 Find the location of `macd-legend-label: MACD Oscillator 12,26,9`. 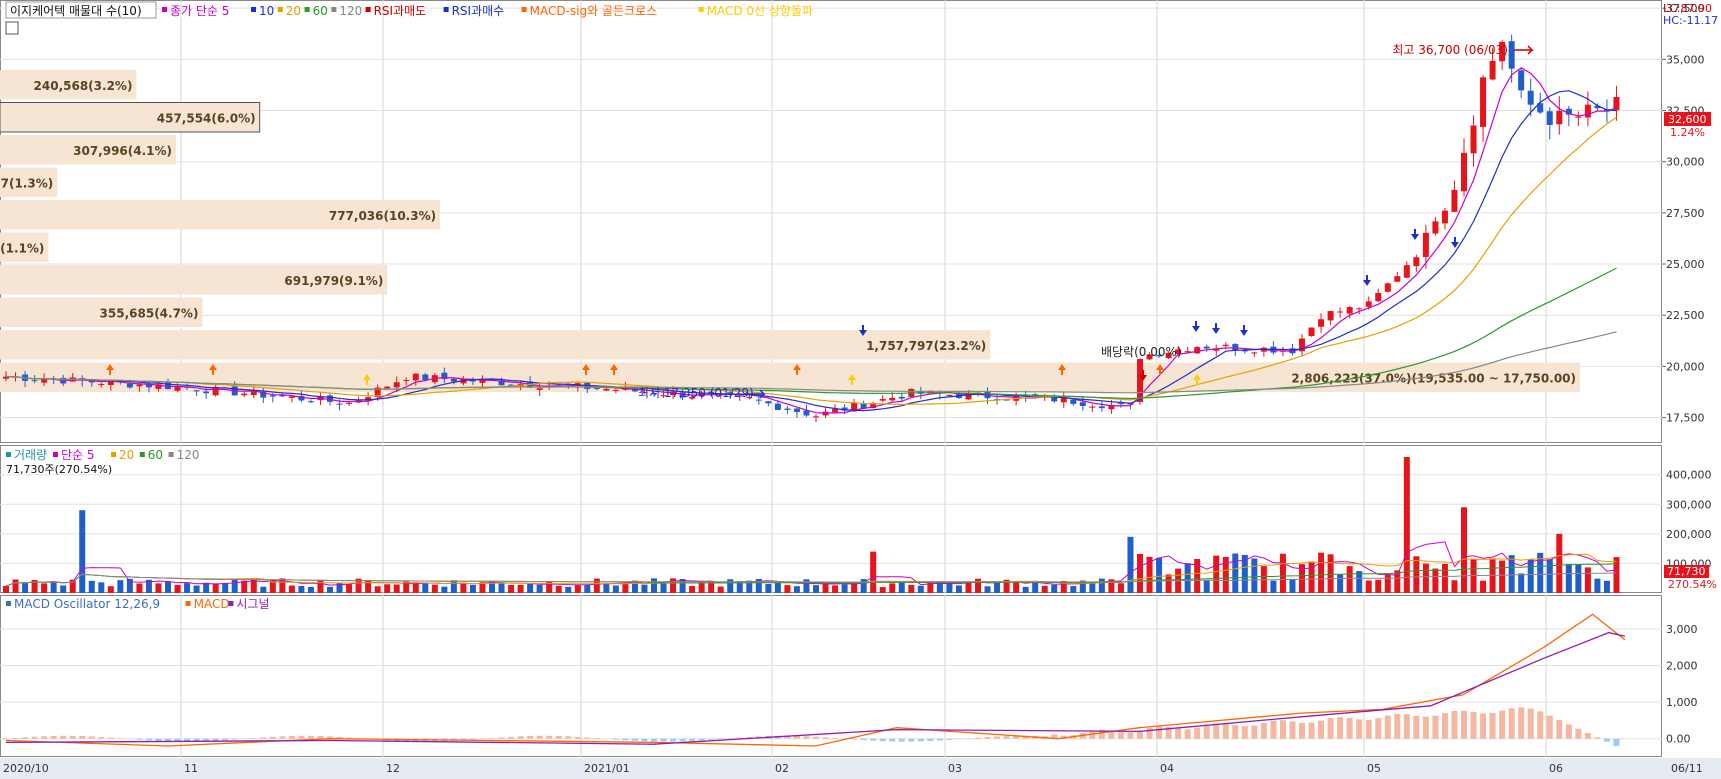

macd-legend-label: MACD Oscillator 12,26,9 is located at coordinates (87, 604).